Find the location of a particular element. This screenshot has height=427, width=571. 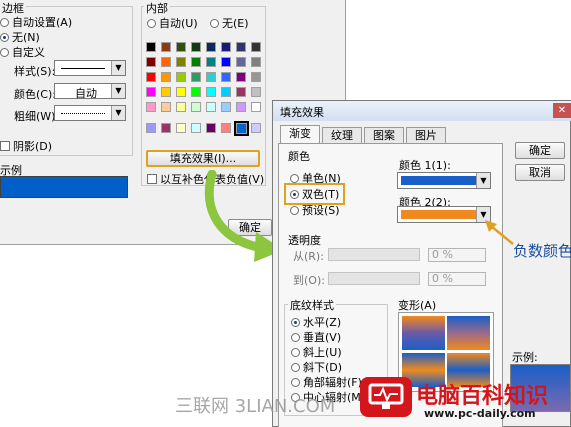

transparency-to-slider is located at coordinates (374, 278).